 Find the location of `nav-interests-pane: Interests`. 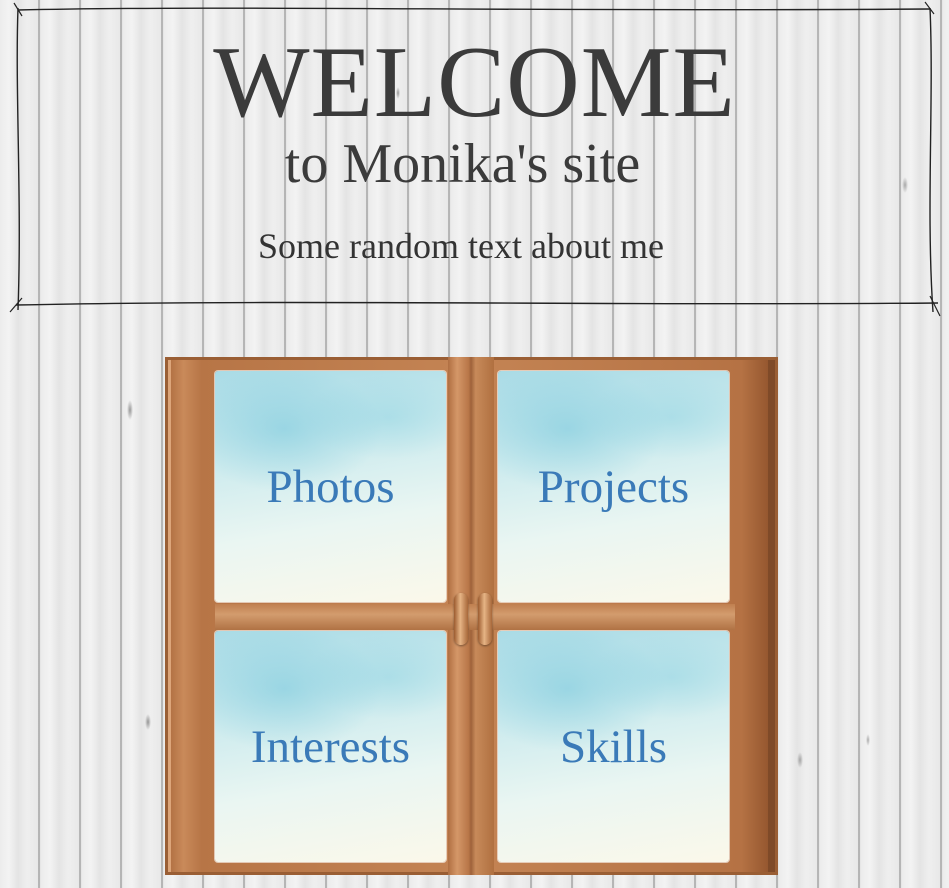

nav-interests-pane: Interests is located at coordinates (330, 746).